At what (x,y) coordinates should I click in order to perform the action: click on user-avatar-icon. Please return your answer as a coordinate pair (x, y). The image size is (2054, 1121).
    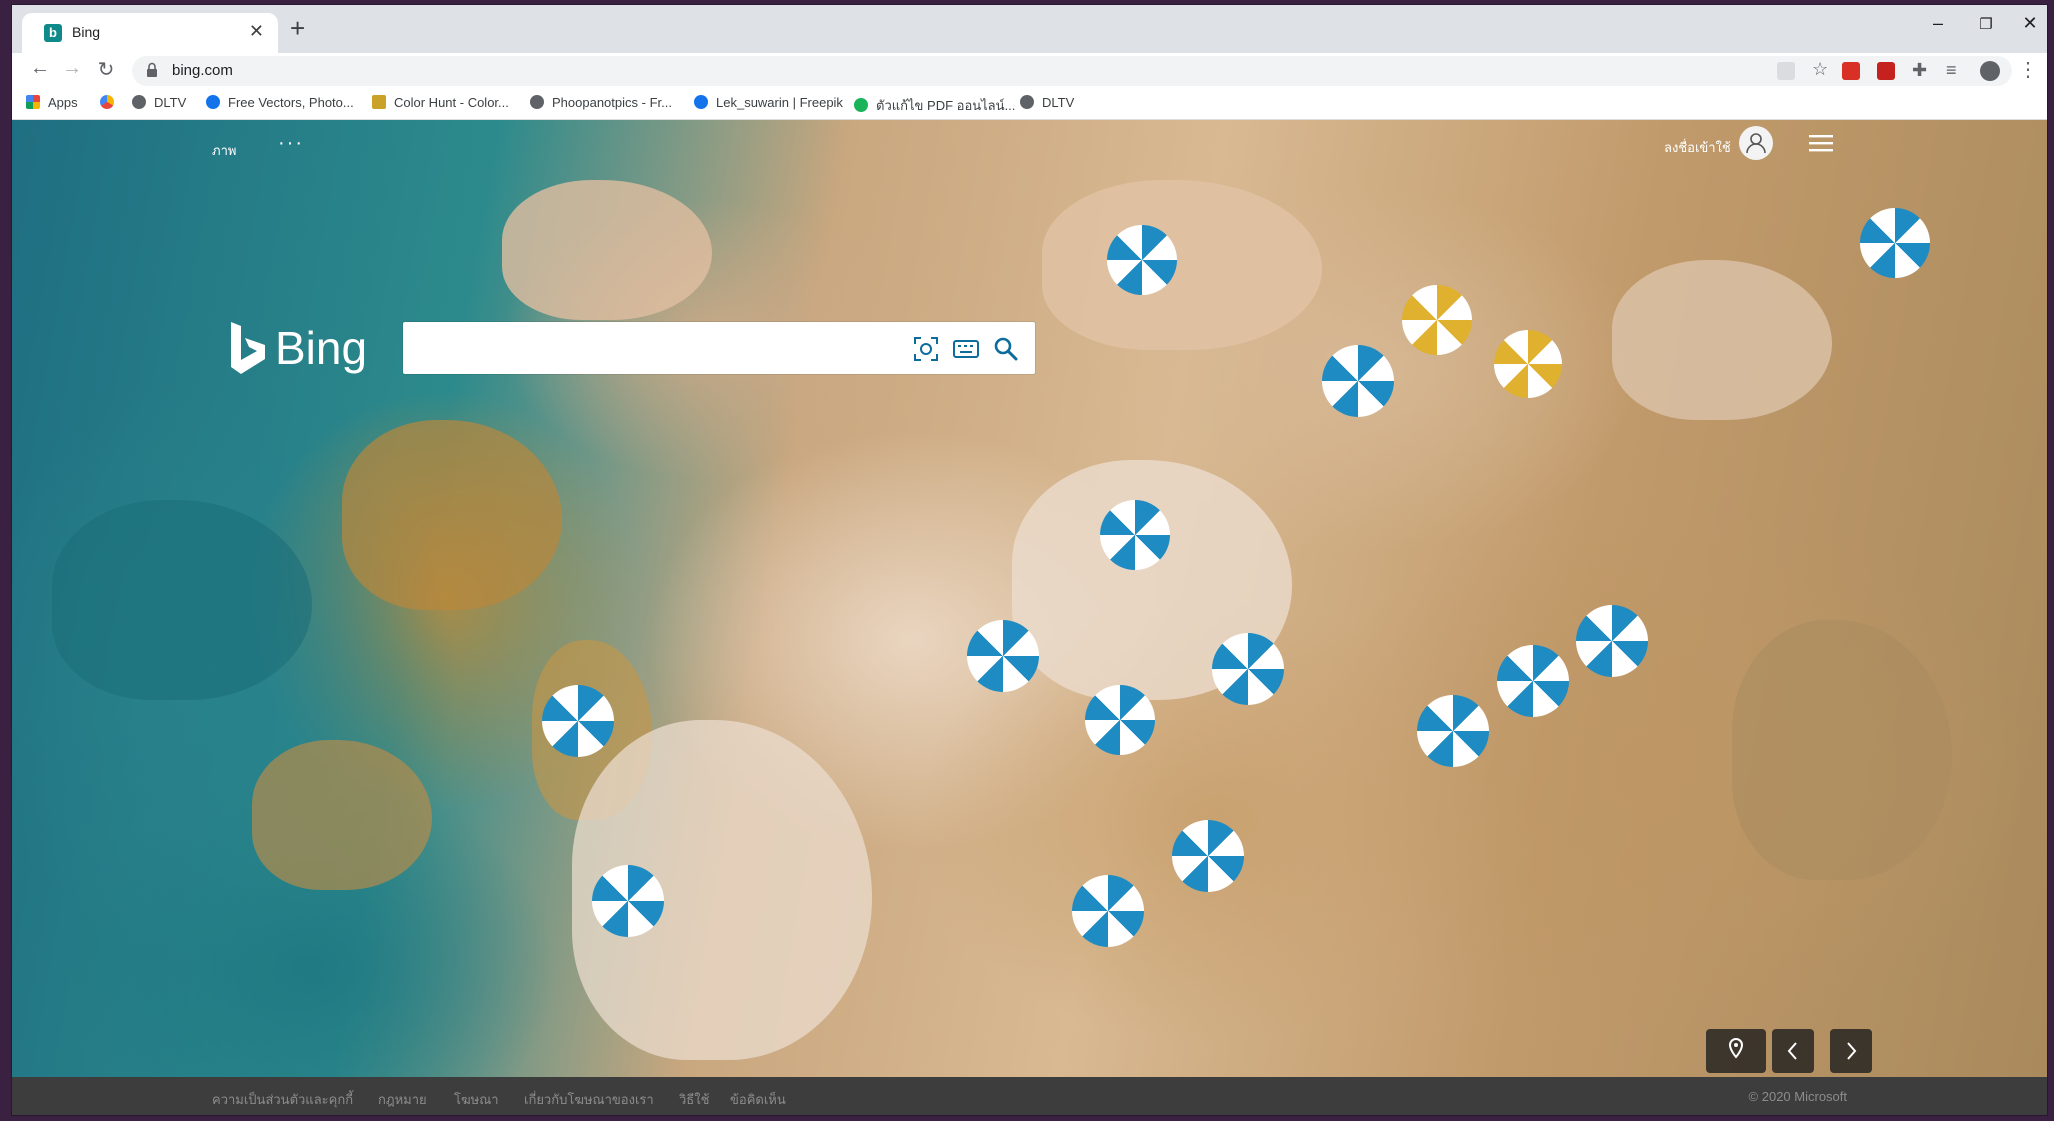
    Looking at the image, I should click on (1756, 143).